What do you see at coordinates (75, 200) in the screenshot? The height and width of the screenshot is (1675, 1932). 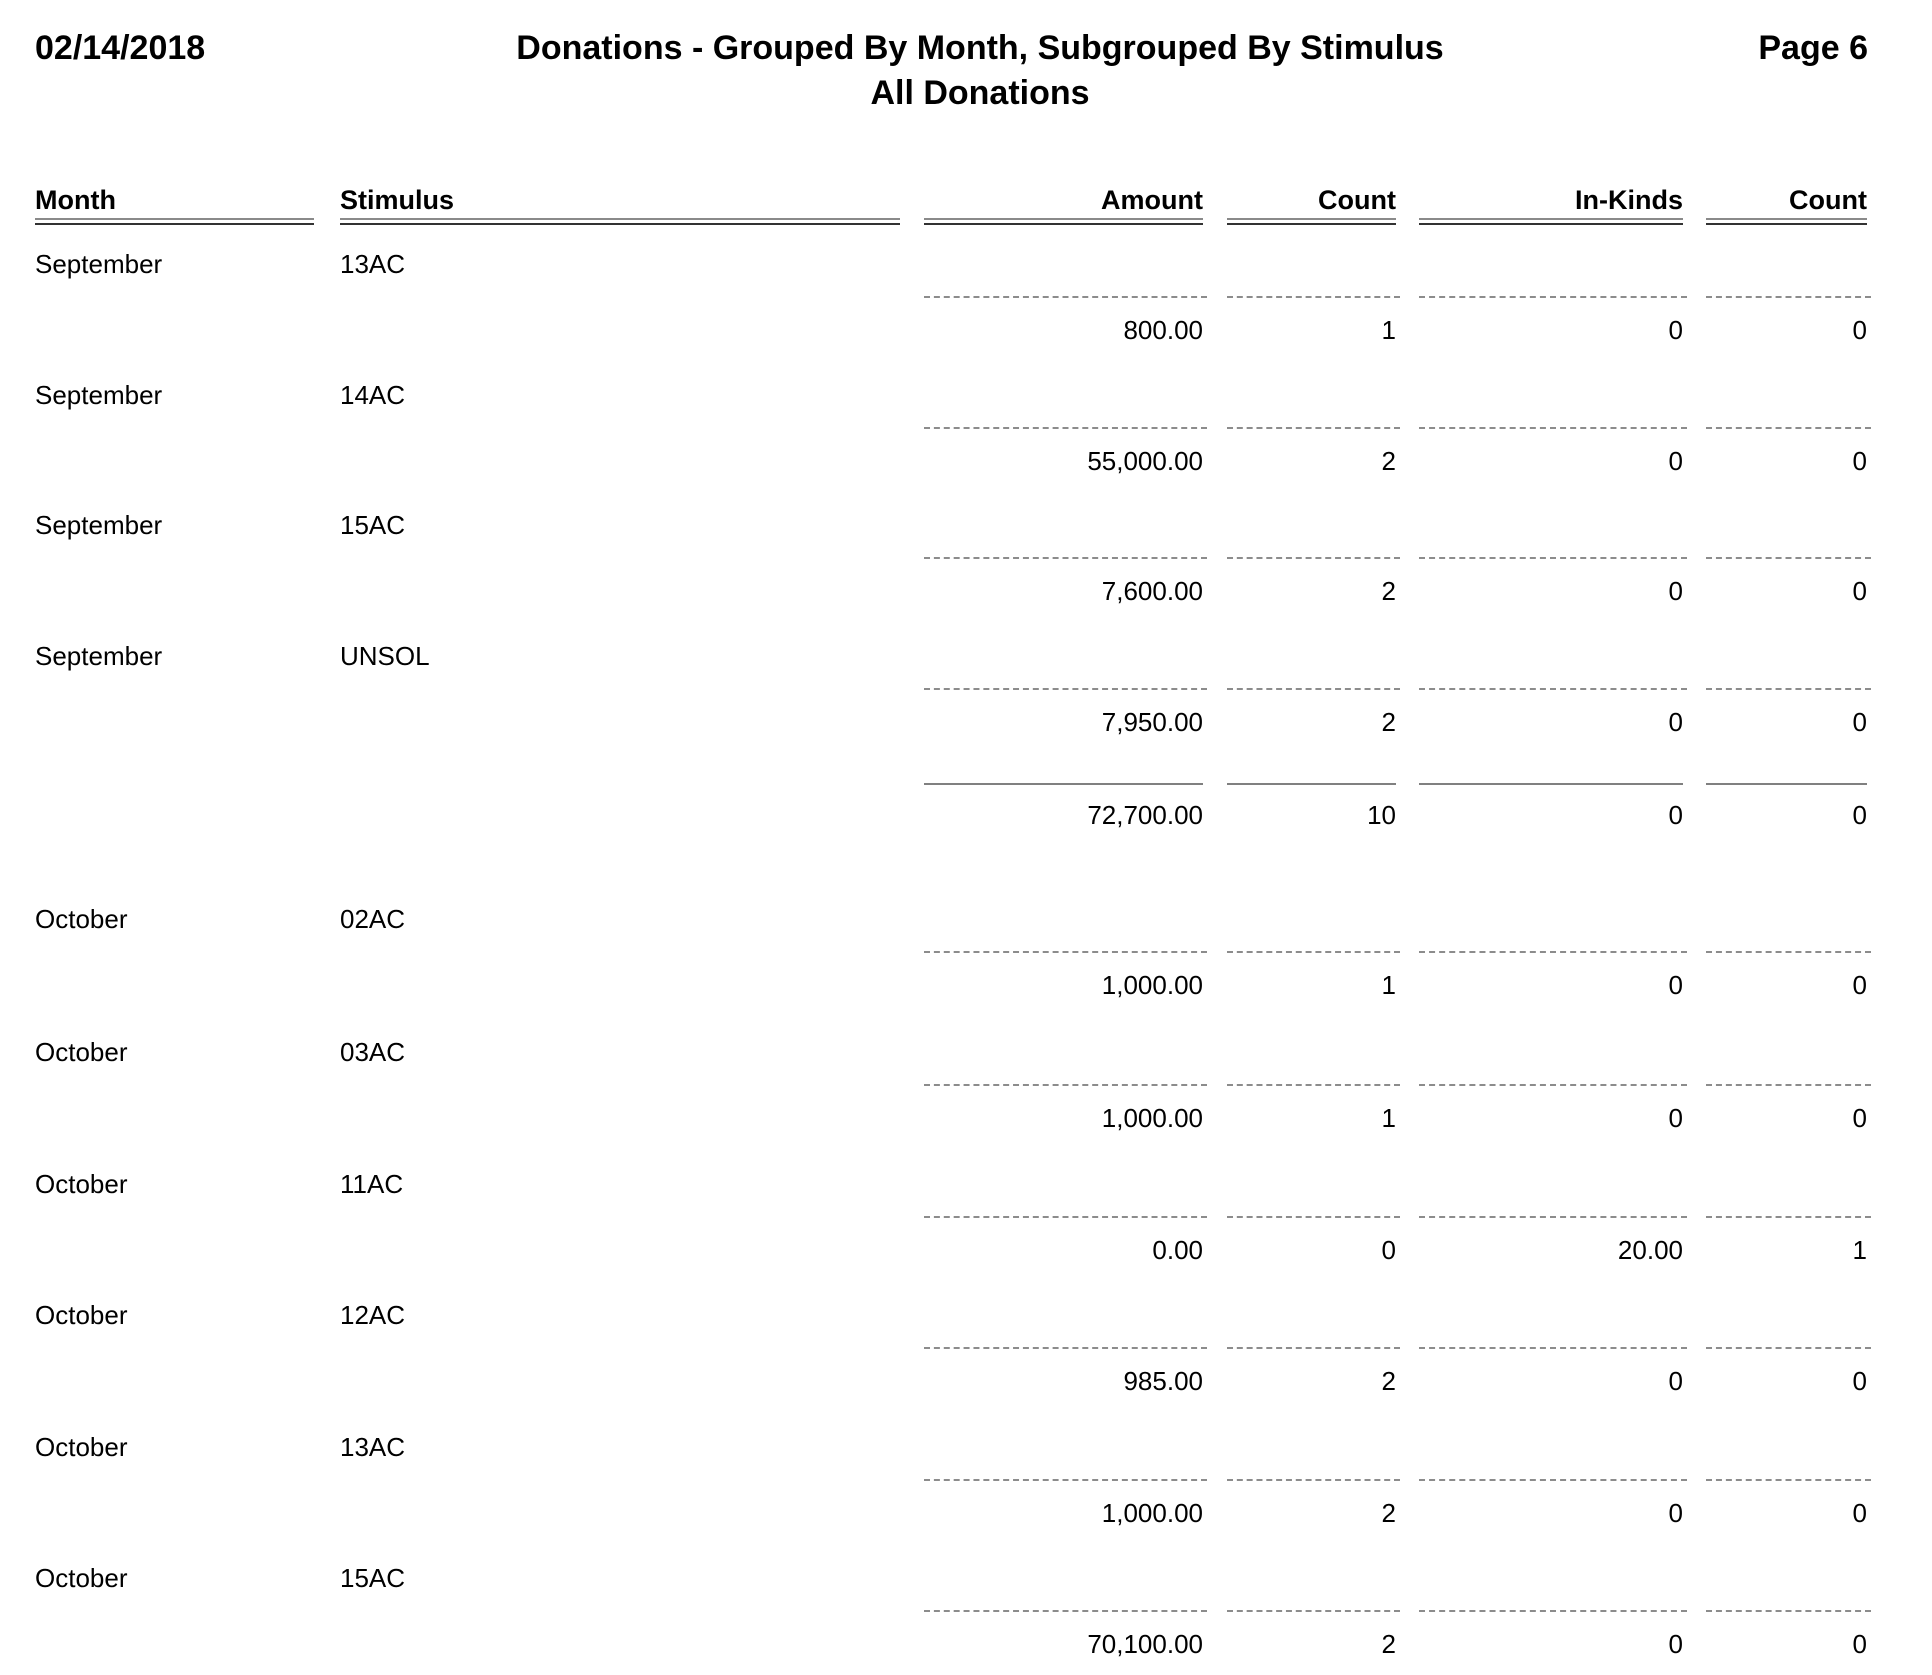 I see `column-header-month: Month` at bounding box center [75, 200].